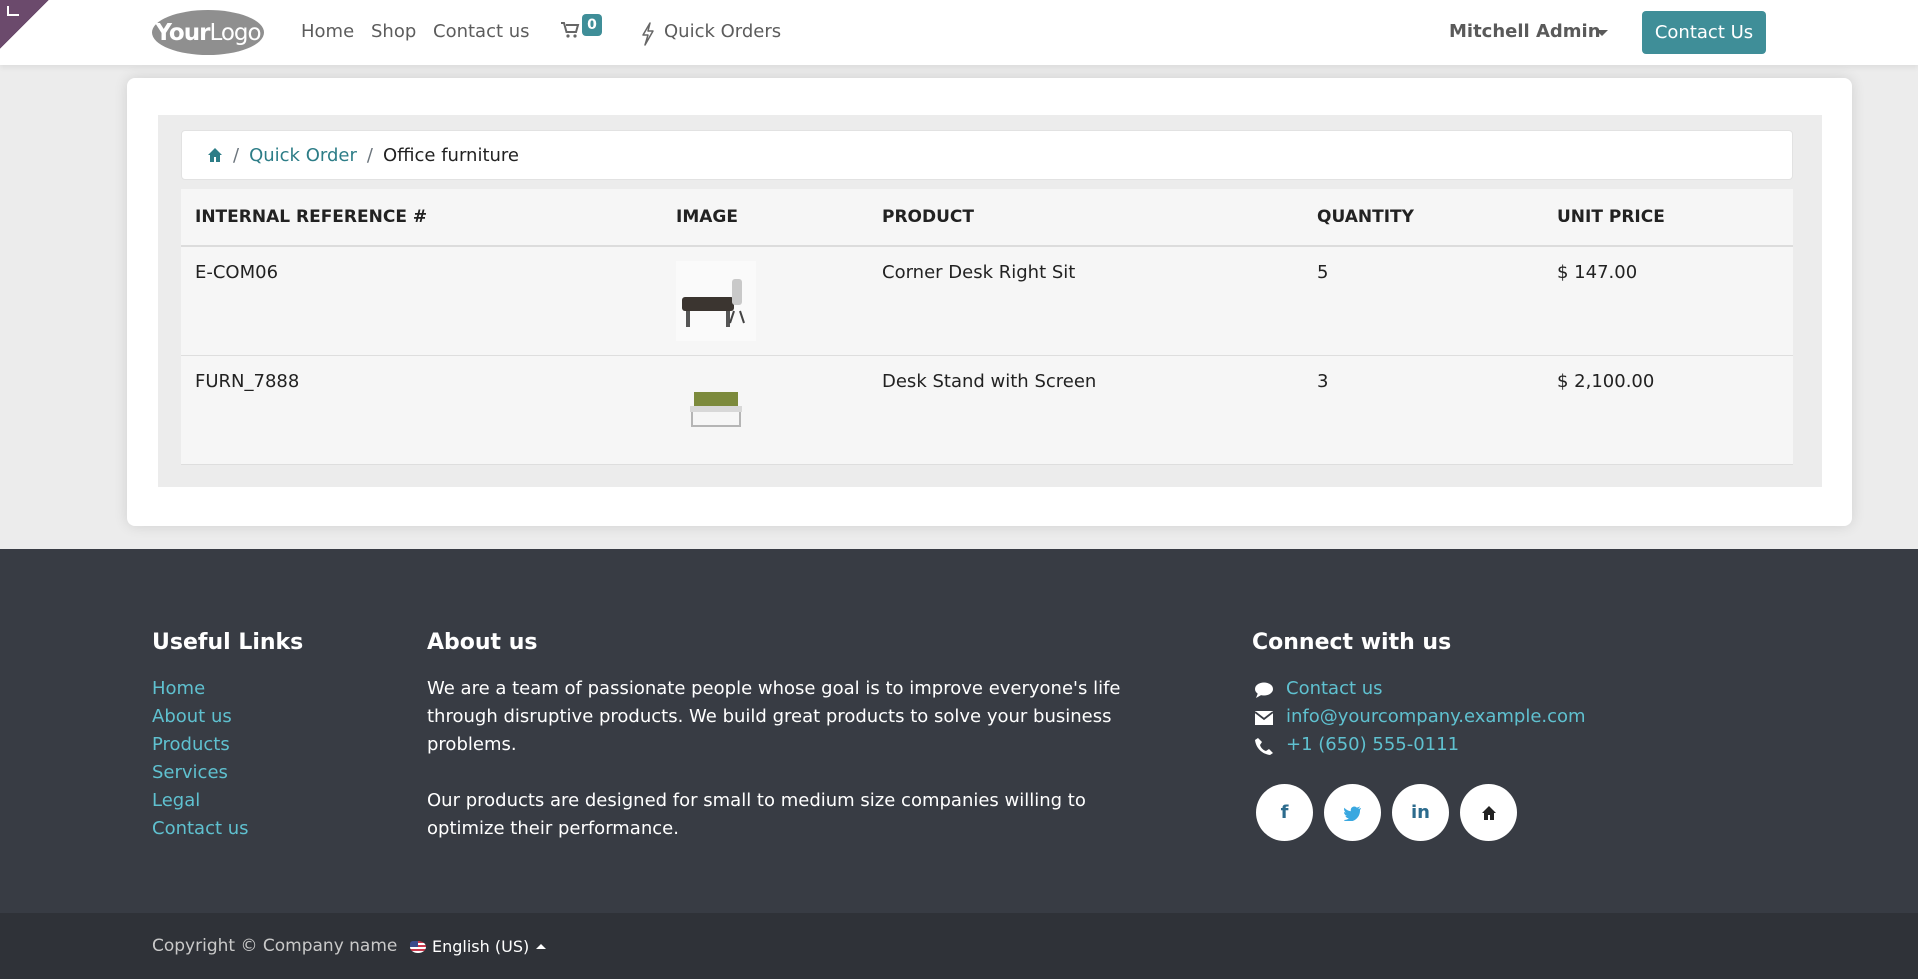 This screenshot has width=1918, height=979. I want to click on logo: Your Logo, so click(208, 32).